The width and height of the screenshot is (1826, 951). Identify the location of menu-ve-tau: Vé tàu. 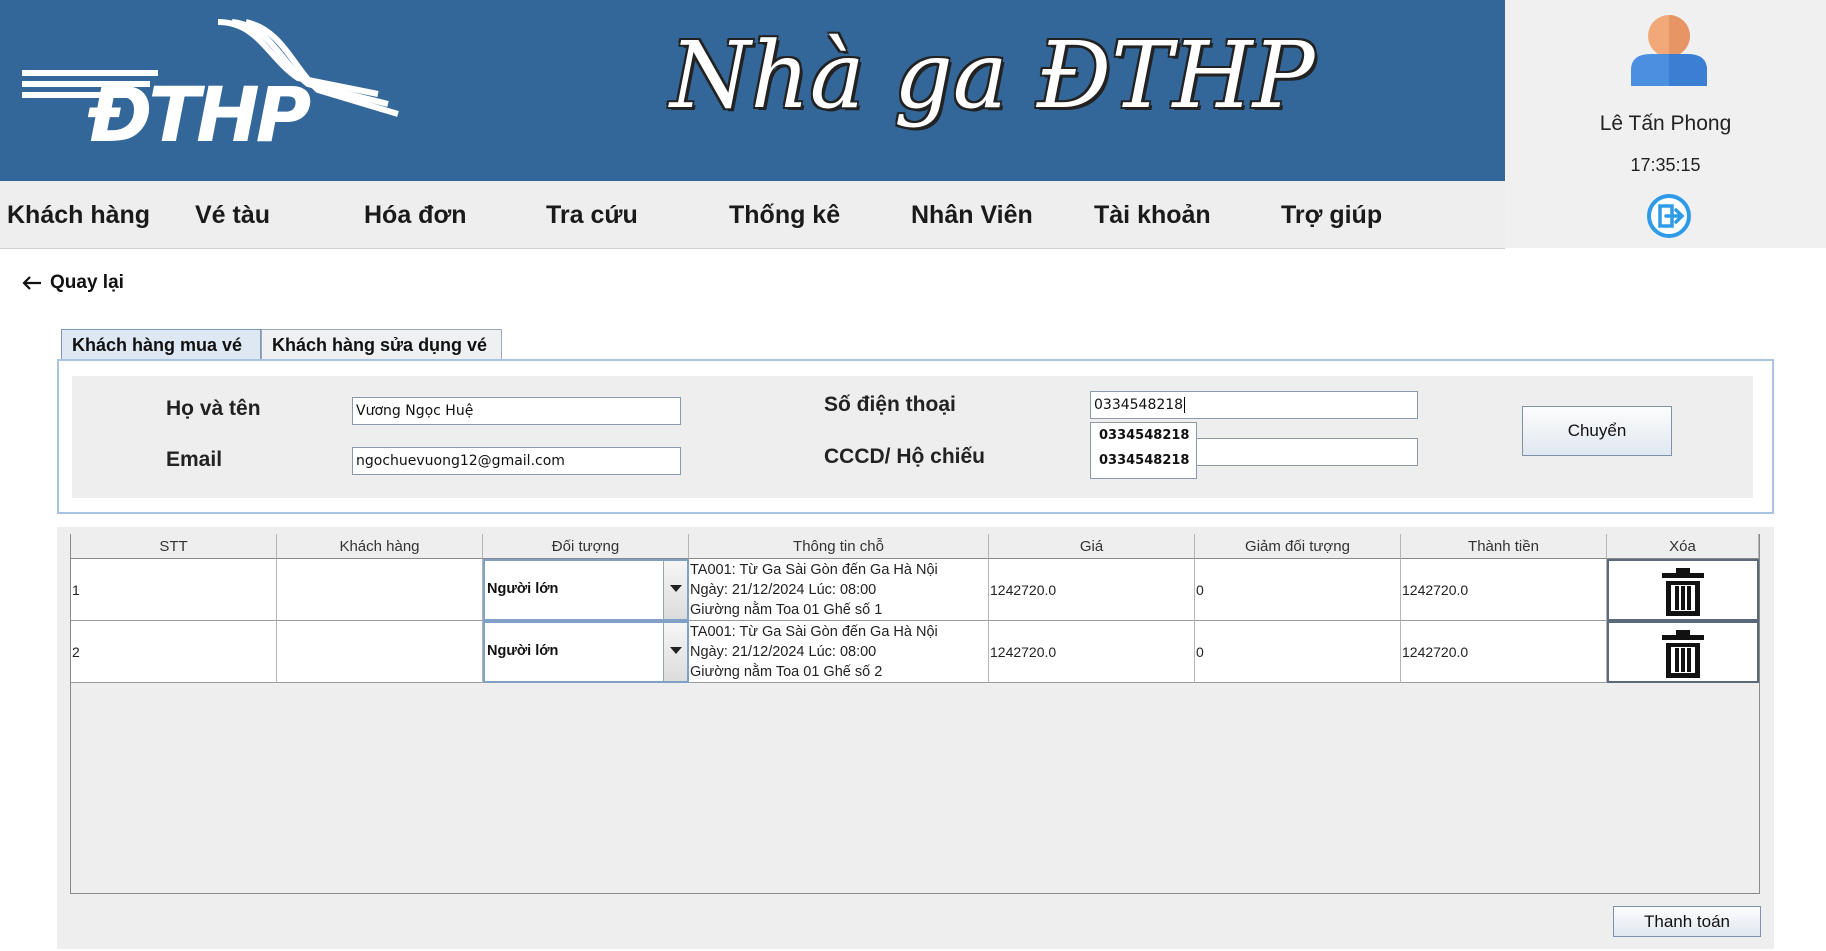
(232, 215).